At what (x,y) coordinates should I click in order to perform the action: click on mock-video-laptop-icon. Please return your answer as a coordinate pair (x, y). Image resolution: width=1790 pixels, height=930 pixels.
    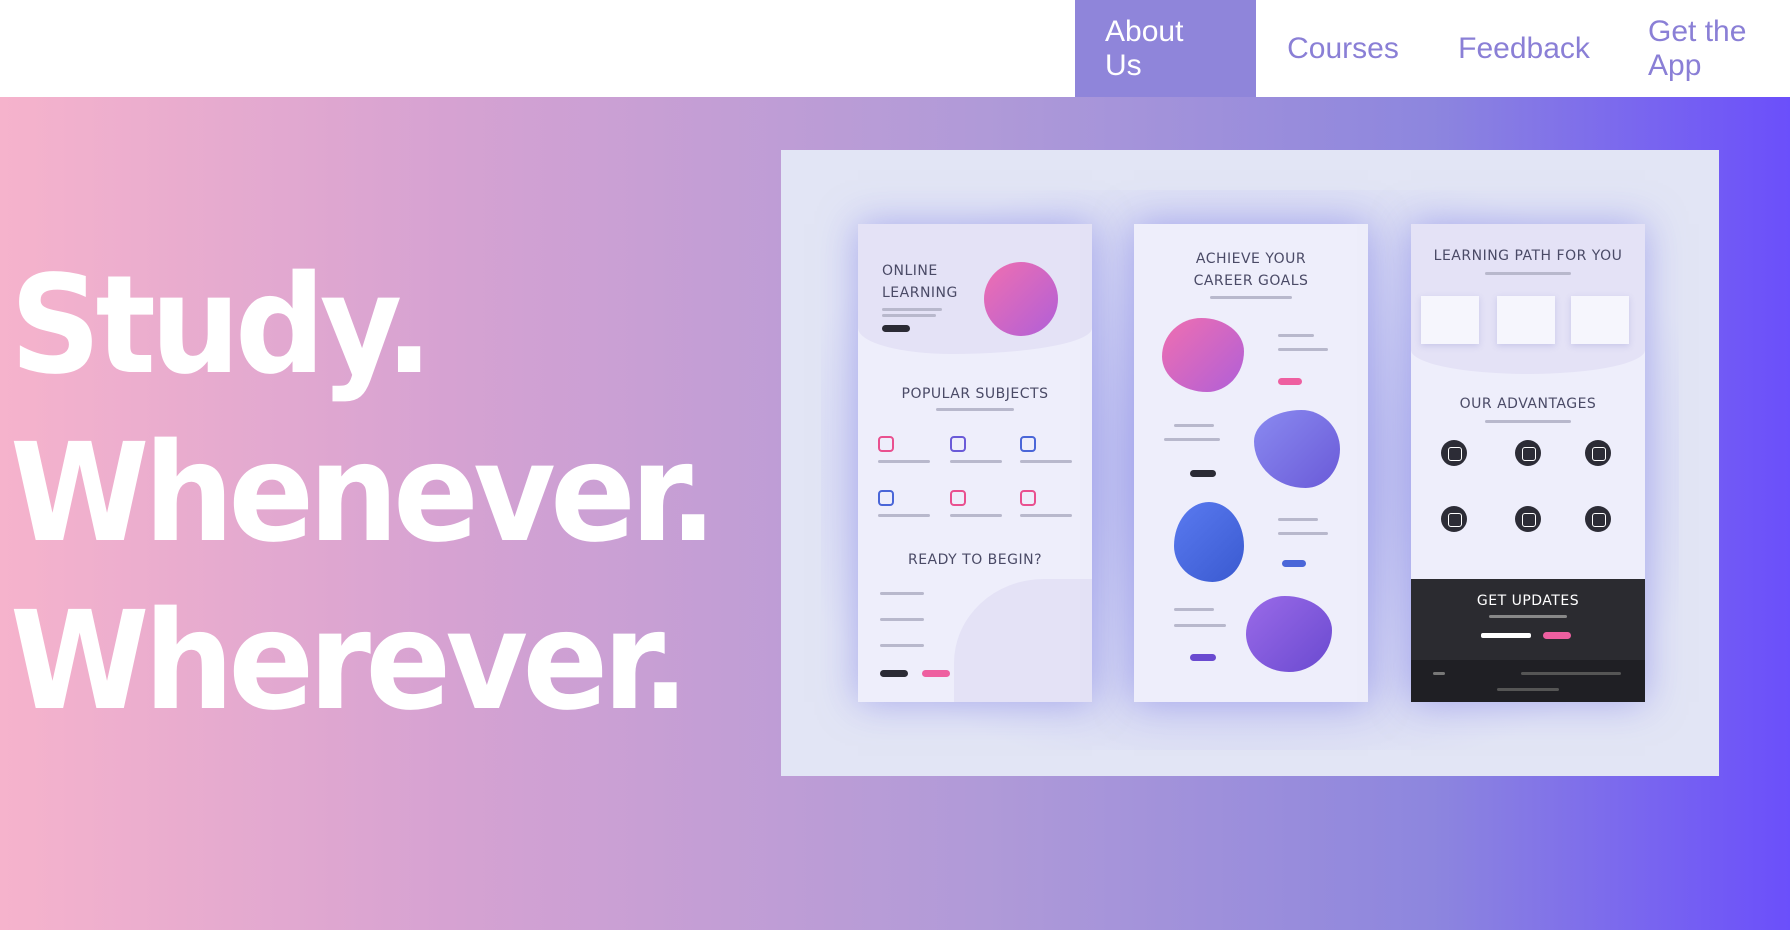
    Looking at the image, I should click on (1021, 299).